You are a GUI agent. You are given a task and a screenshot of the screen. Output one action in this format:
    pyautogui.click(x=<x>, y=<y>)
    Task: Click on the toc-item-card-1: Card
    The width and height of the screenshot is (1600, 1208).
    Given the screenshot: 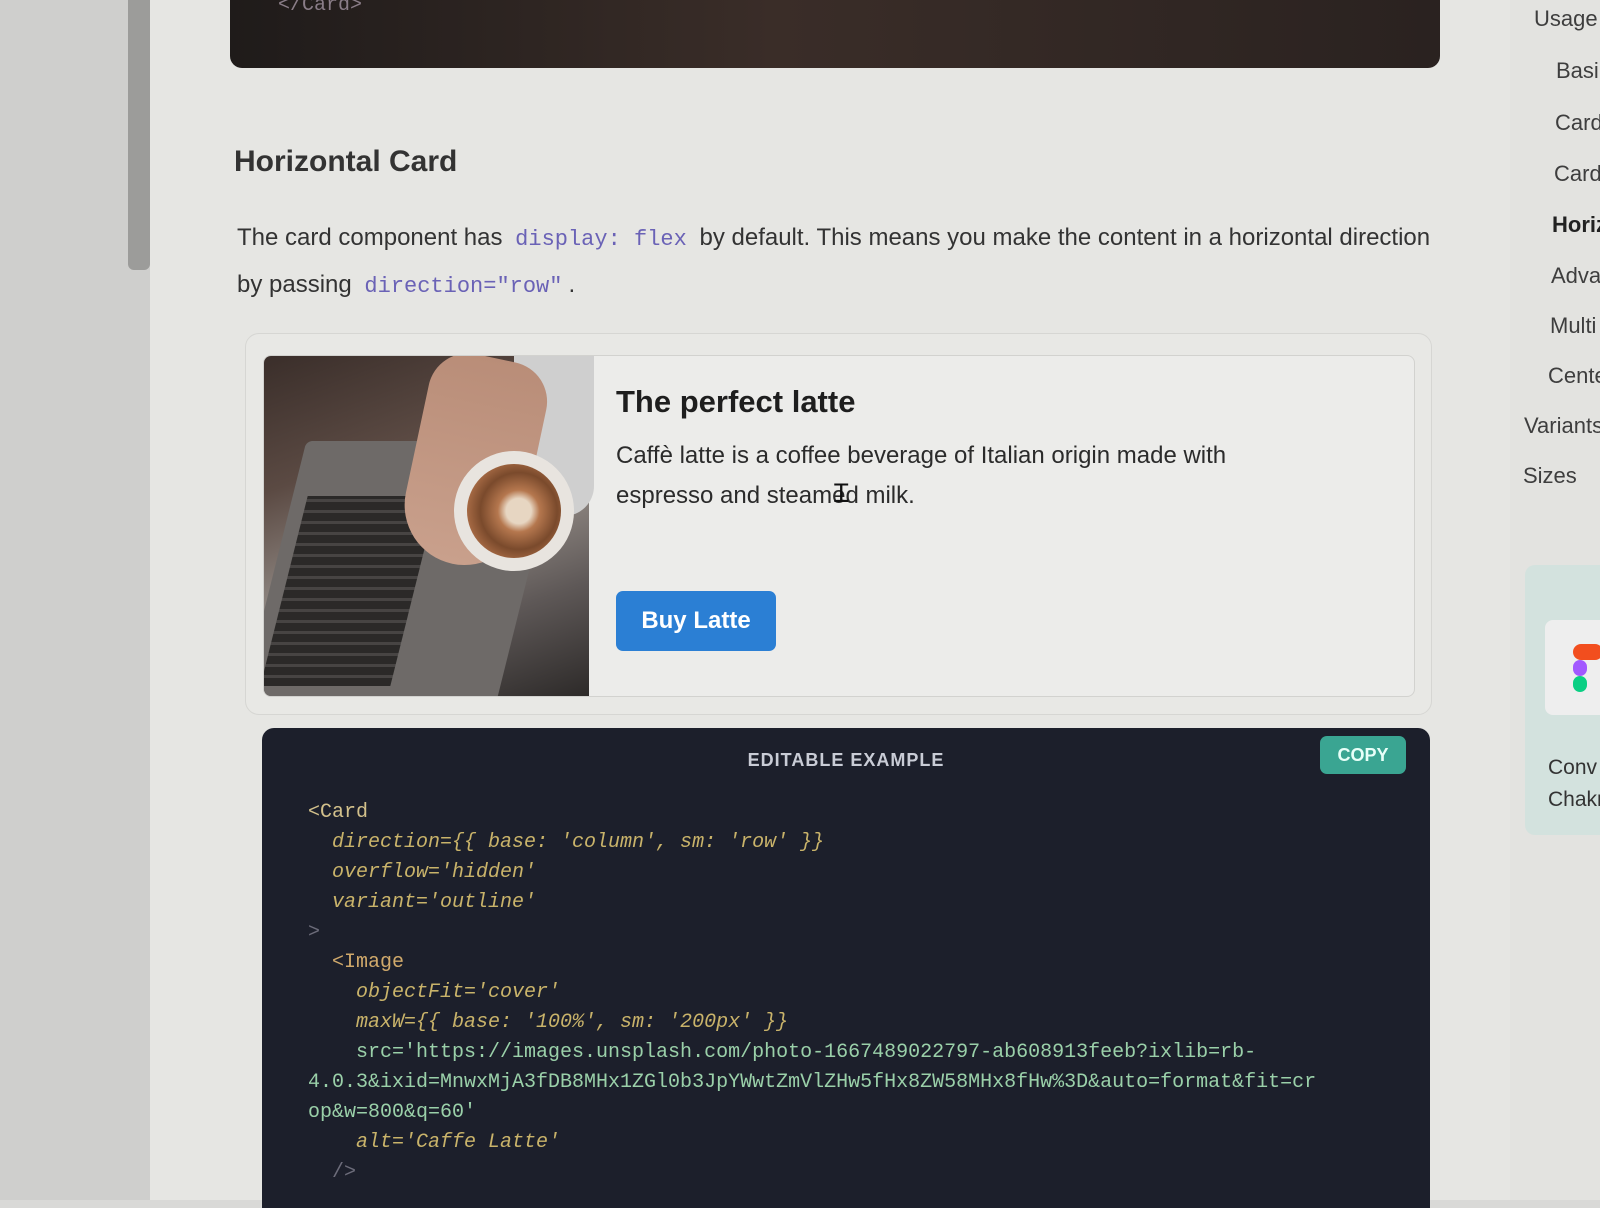 What is the action you would take?
    pyautogui.click(x=1577, y=123)
    